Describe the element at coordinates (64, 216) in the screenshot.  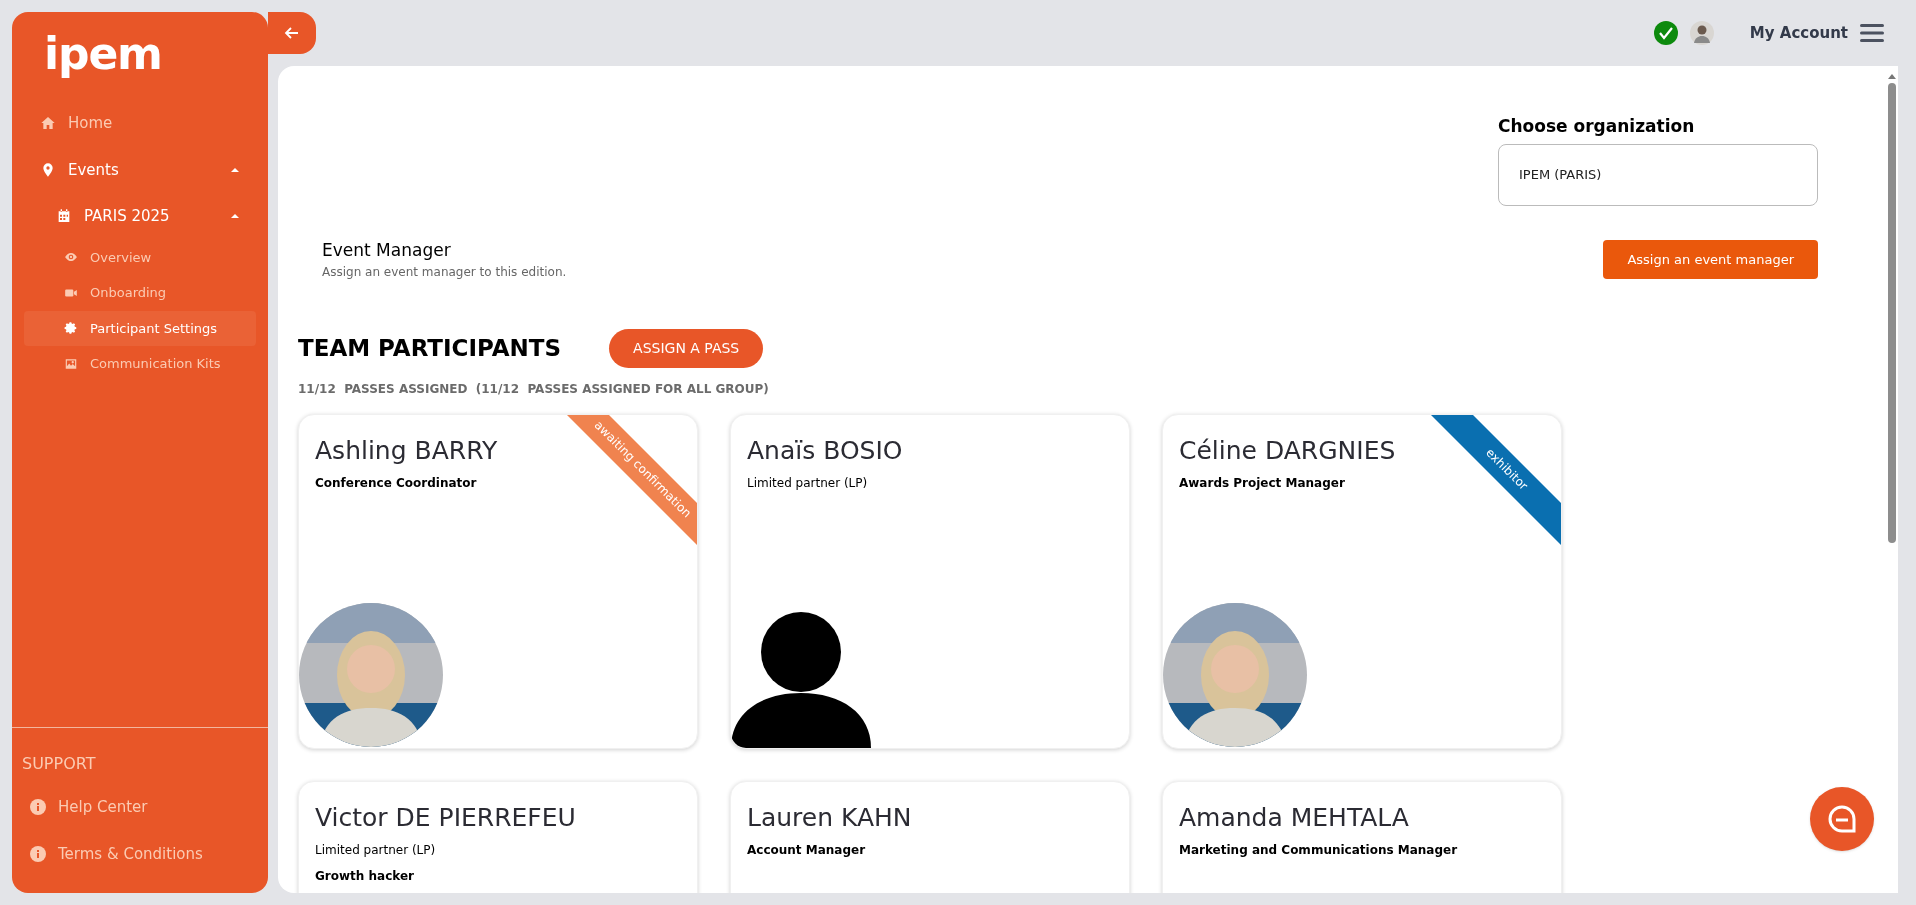
I see `calendar-icon` at that location.